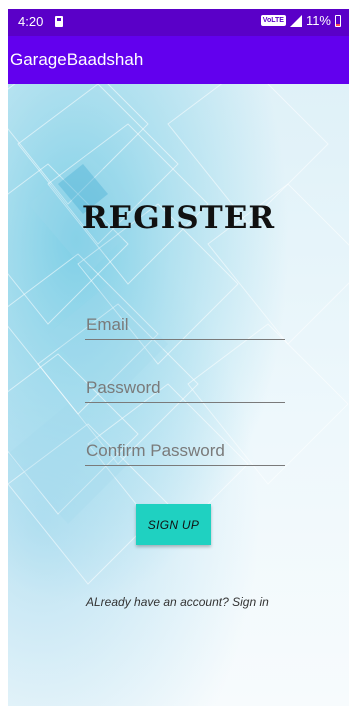 Image resolution: width=351 pixels, height=706 pixels. I want to click on signin-link: ALready have an account? Sign in, so click(177, 602).